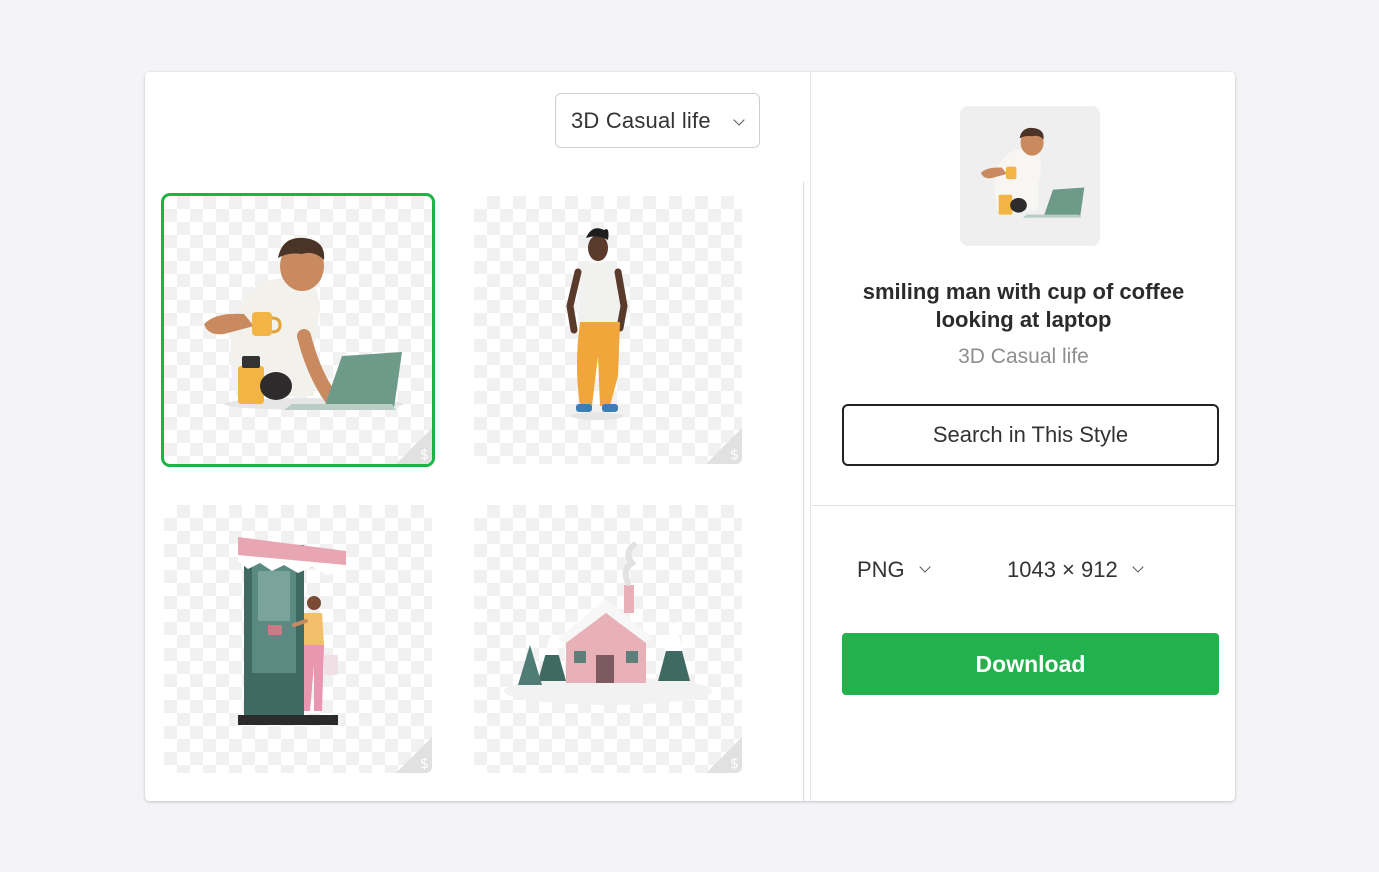 The image size is (1379, 872). I want to click on standing-man-illustration, so click(597, 324).